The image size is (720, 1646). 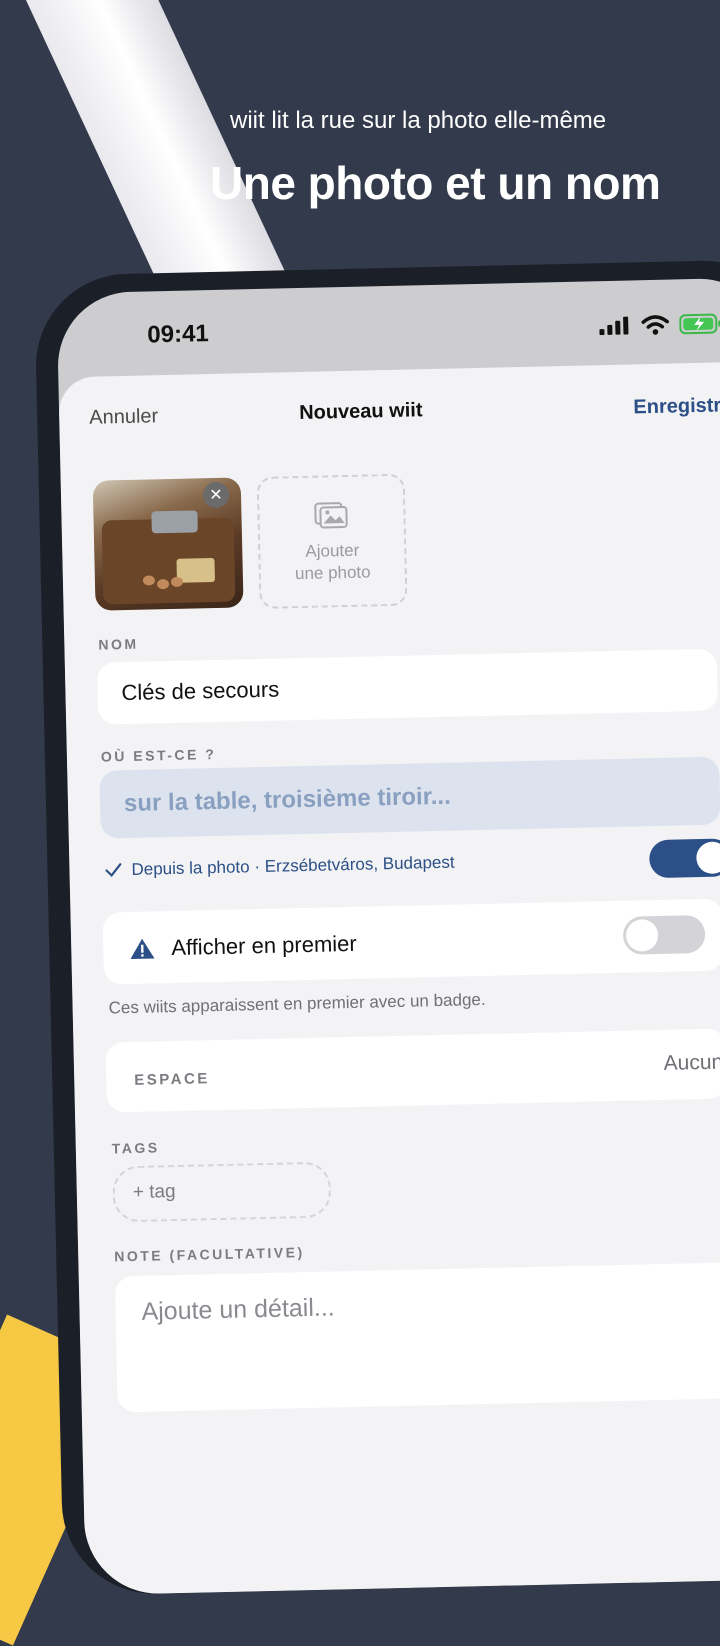 What do you see at coordinates (118, 644) in the screenshot?
I see `name-label: NOM` at bounding box center [118, 644].